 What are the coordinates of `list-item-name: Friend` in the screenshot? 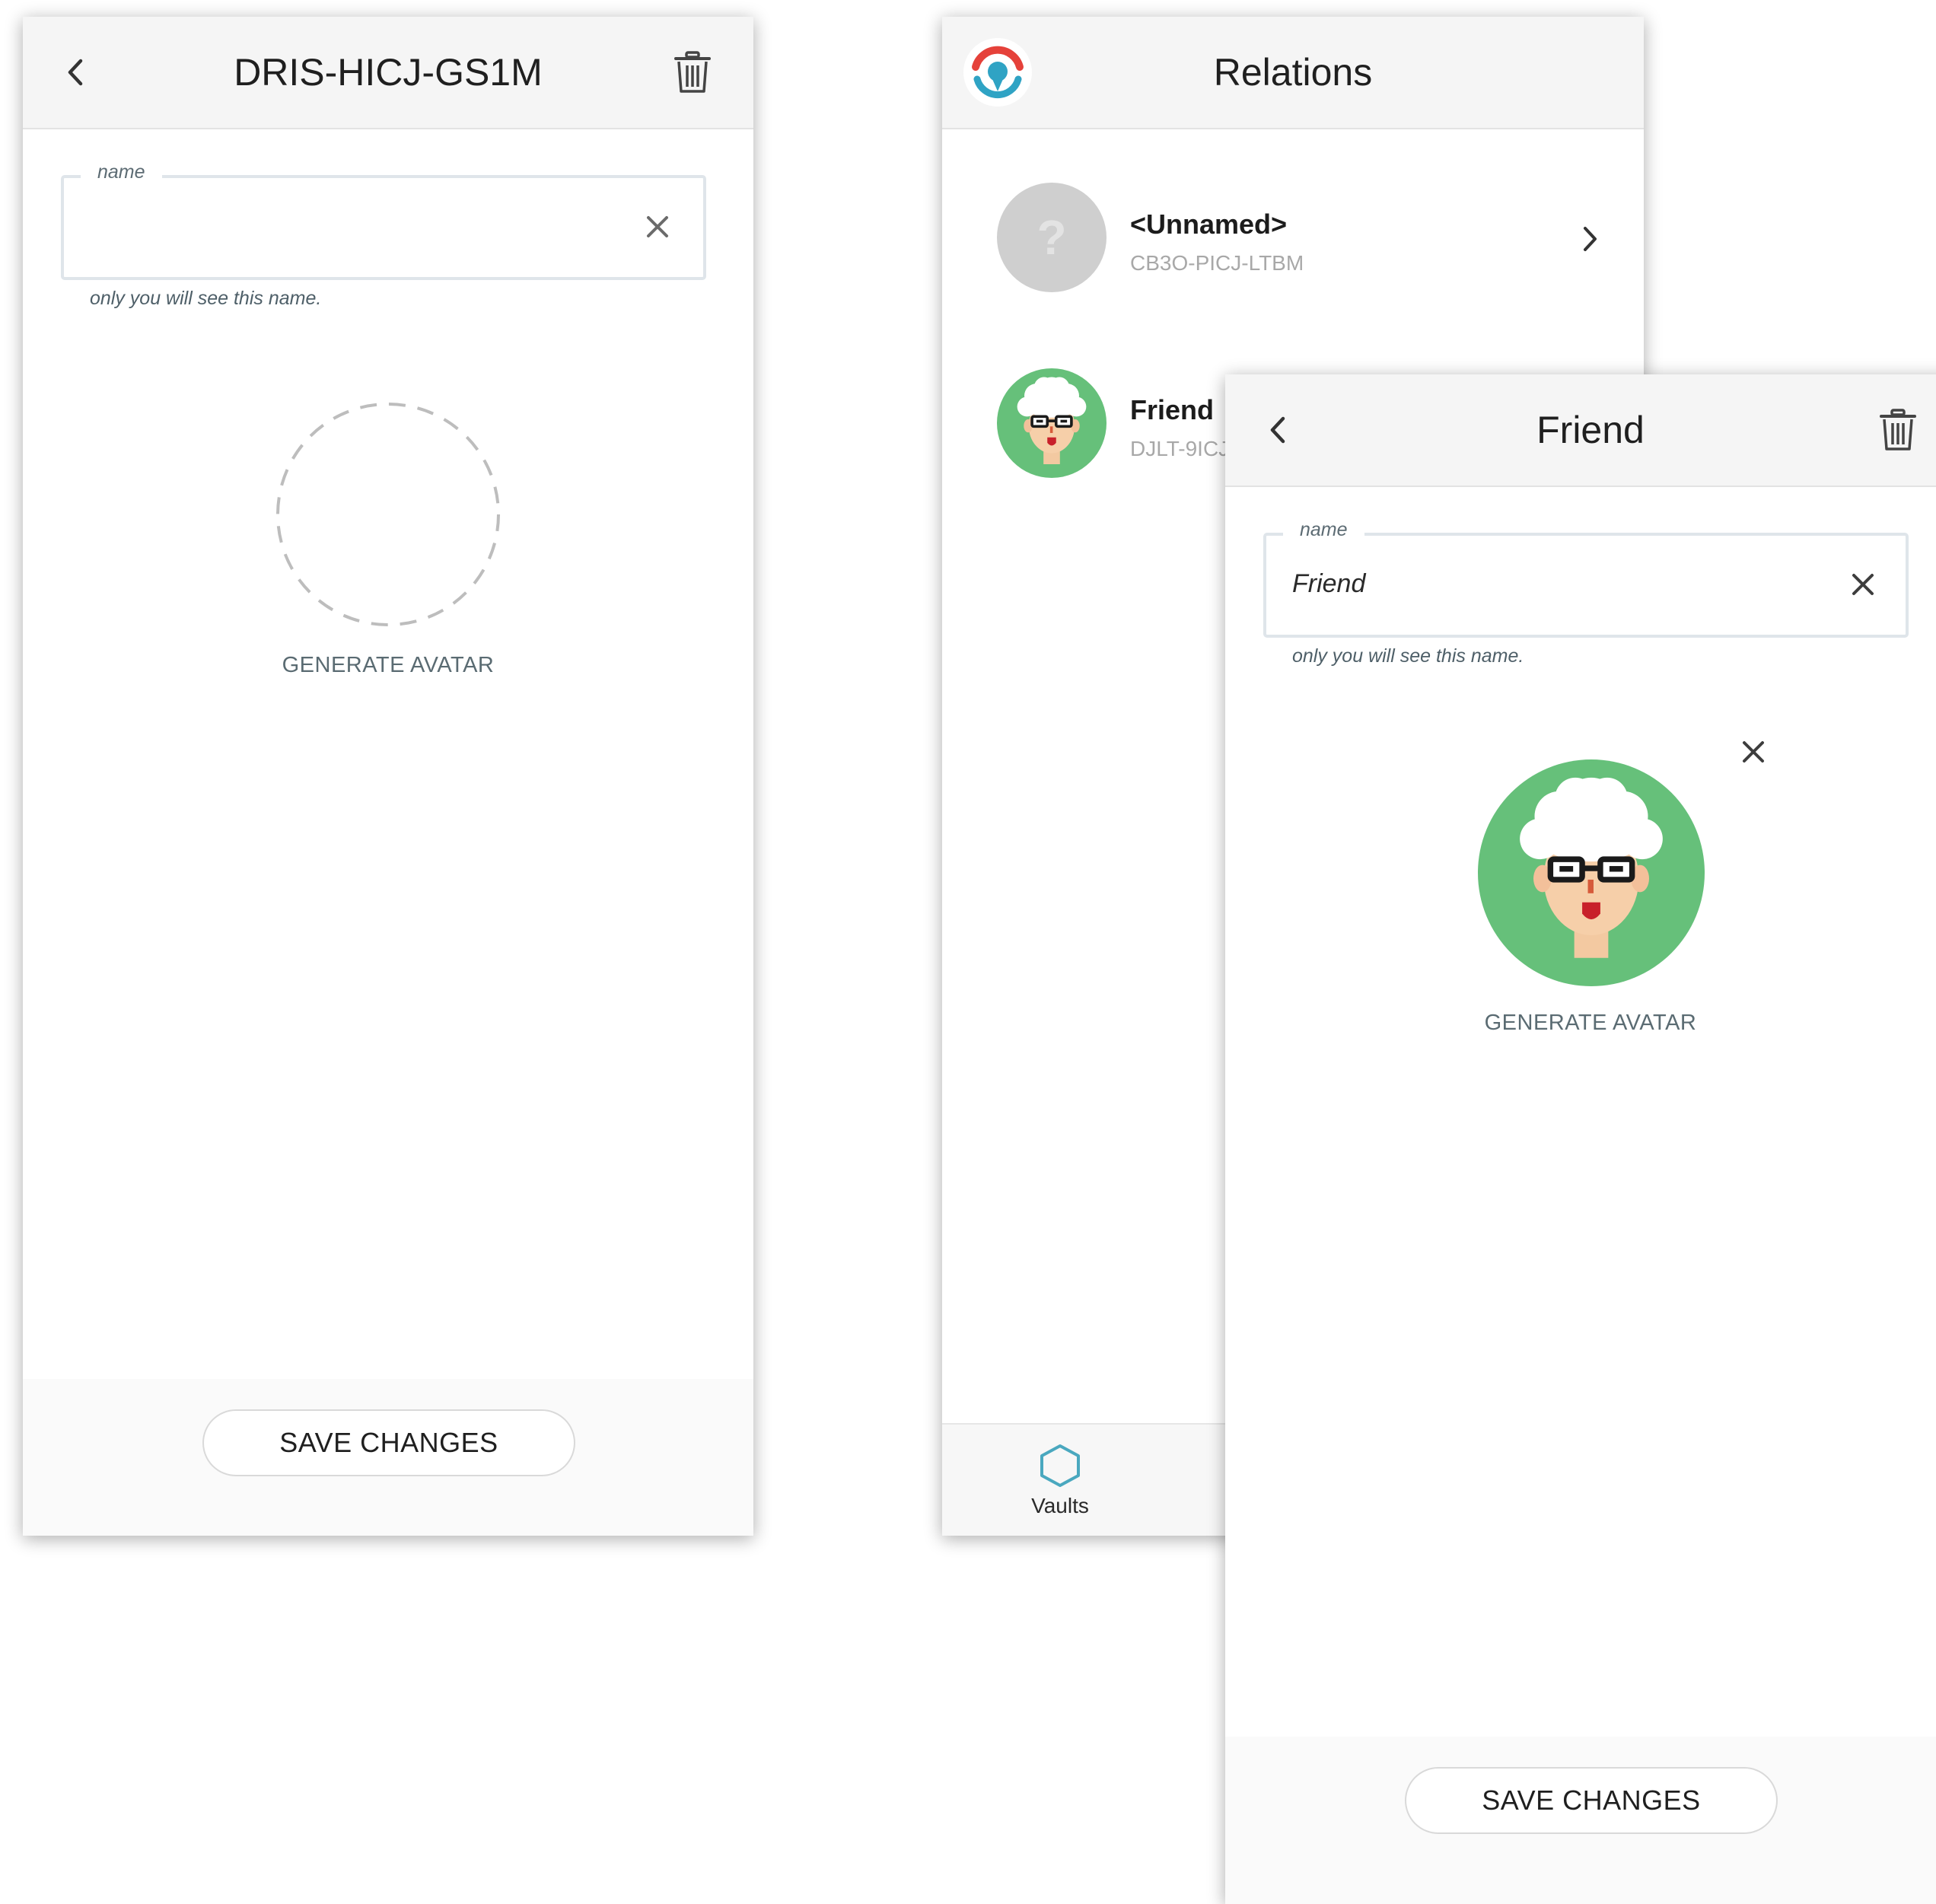 It's located at (1173, 409).